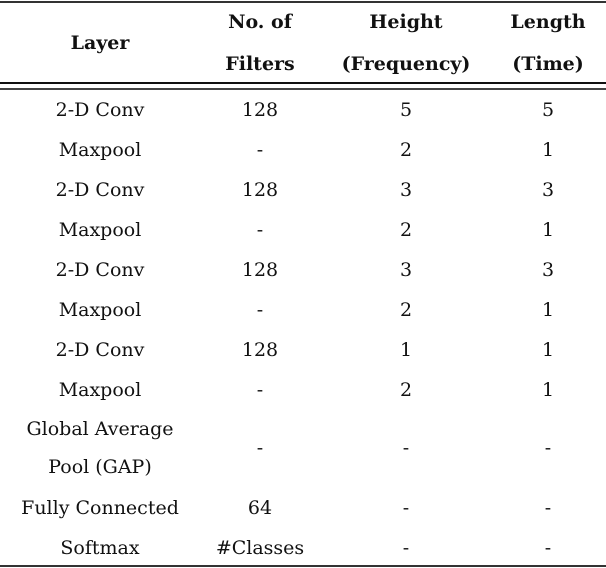 This screenshot has height=568, width=606. I want to click on layer-cell: Global Average, so click(100, 429).